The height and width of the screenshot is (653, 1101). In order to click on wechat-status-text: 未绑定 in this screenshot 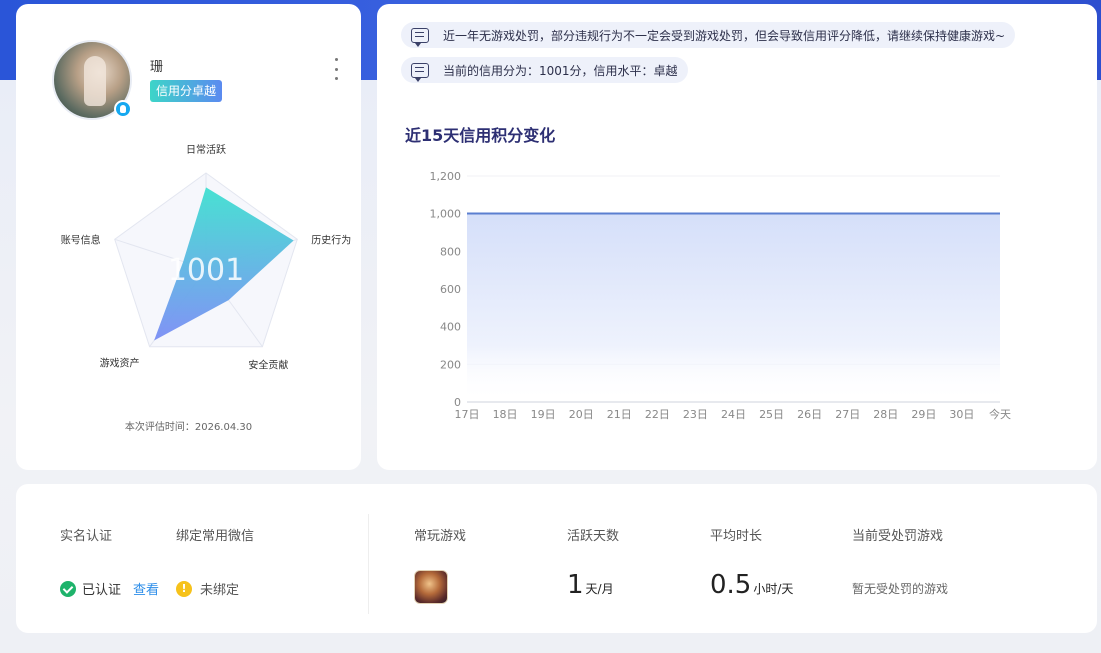, I will do `click(220, 590)`.